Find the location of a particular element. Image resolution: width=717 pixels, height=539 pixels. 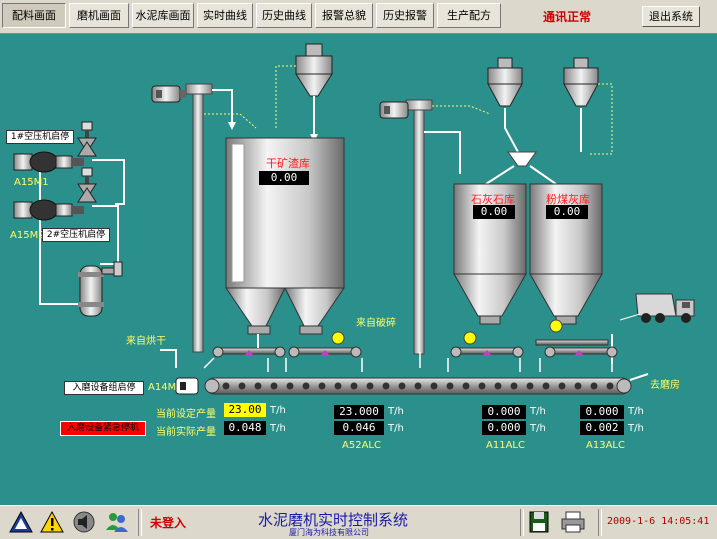

tab-alarm-overview: 报警总貌 is located at coordinates (344, 15).